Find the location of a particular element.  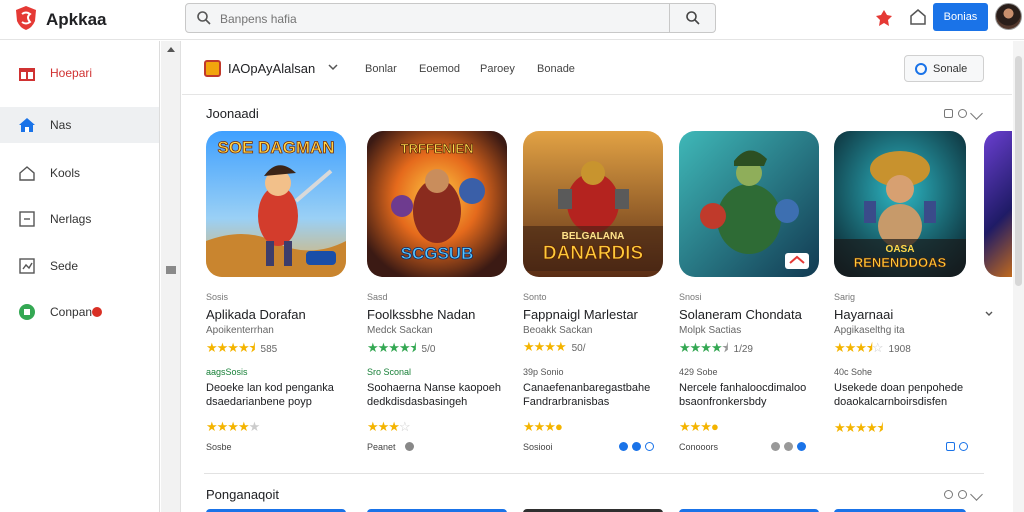

app-thumbnail: TRFFENIEN SCGSUB is located at coordinates (437, 204).